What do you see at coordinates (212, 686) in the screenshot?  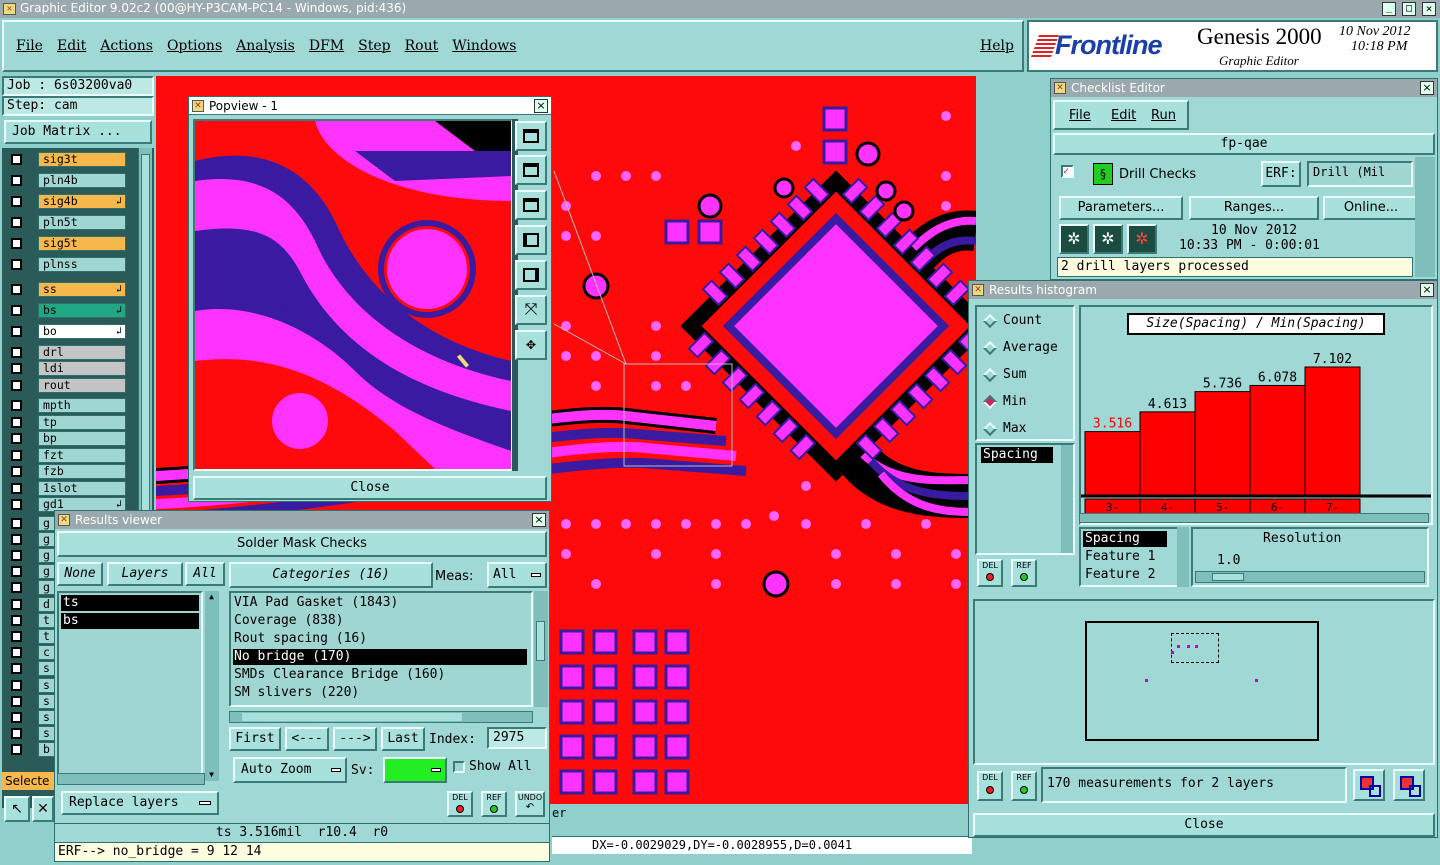 I see `layer-list-scrollbar: ▲ ▼` at bounding box center [212, 686].